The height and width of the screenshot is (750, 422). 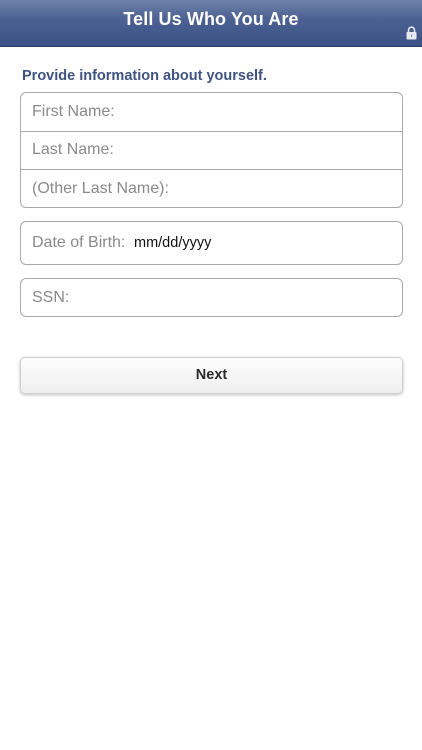 I want to click on date-of-birth-label: Date of Birth:, so click(x=79, y=242).